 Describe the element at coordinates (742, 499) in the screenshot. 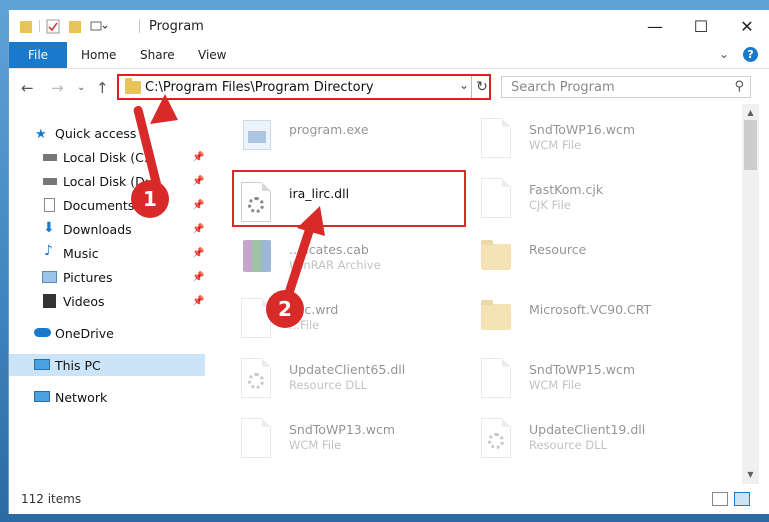

I see `large-icons-view-icon` at that location.